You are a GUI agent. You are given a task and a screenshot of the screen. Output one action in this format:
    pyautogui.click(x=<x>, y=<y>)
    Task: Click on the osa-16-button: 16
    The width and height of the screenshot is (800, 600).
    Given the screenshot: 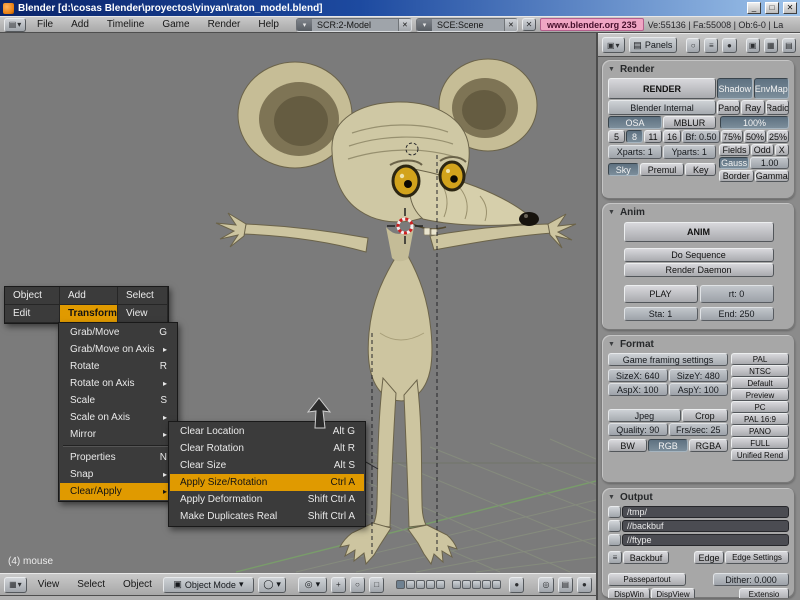 What is the action you would take?
    pyautogui.click(x=672, y=136)
    